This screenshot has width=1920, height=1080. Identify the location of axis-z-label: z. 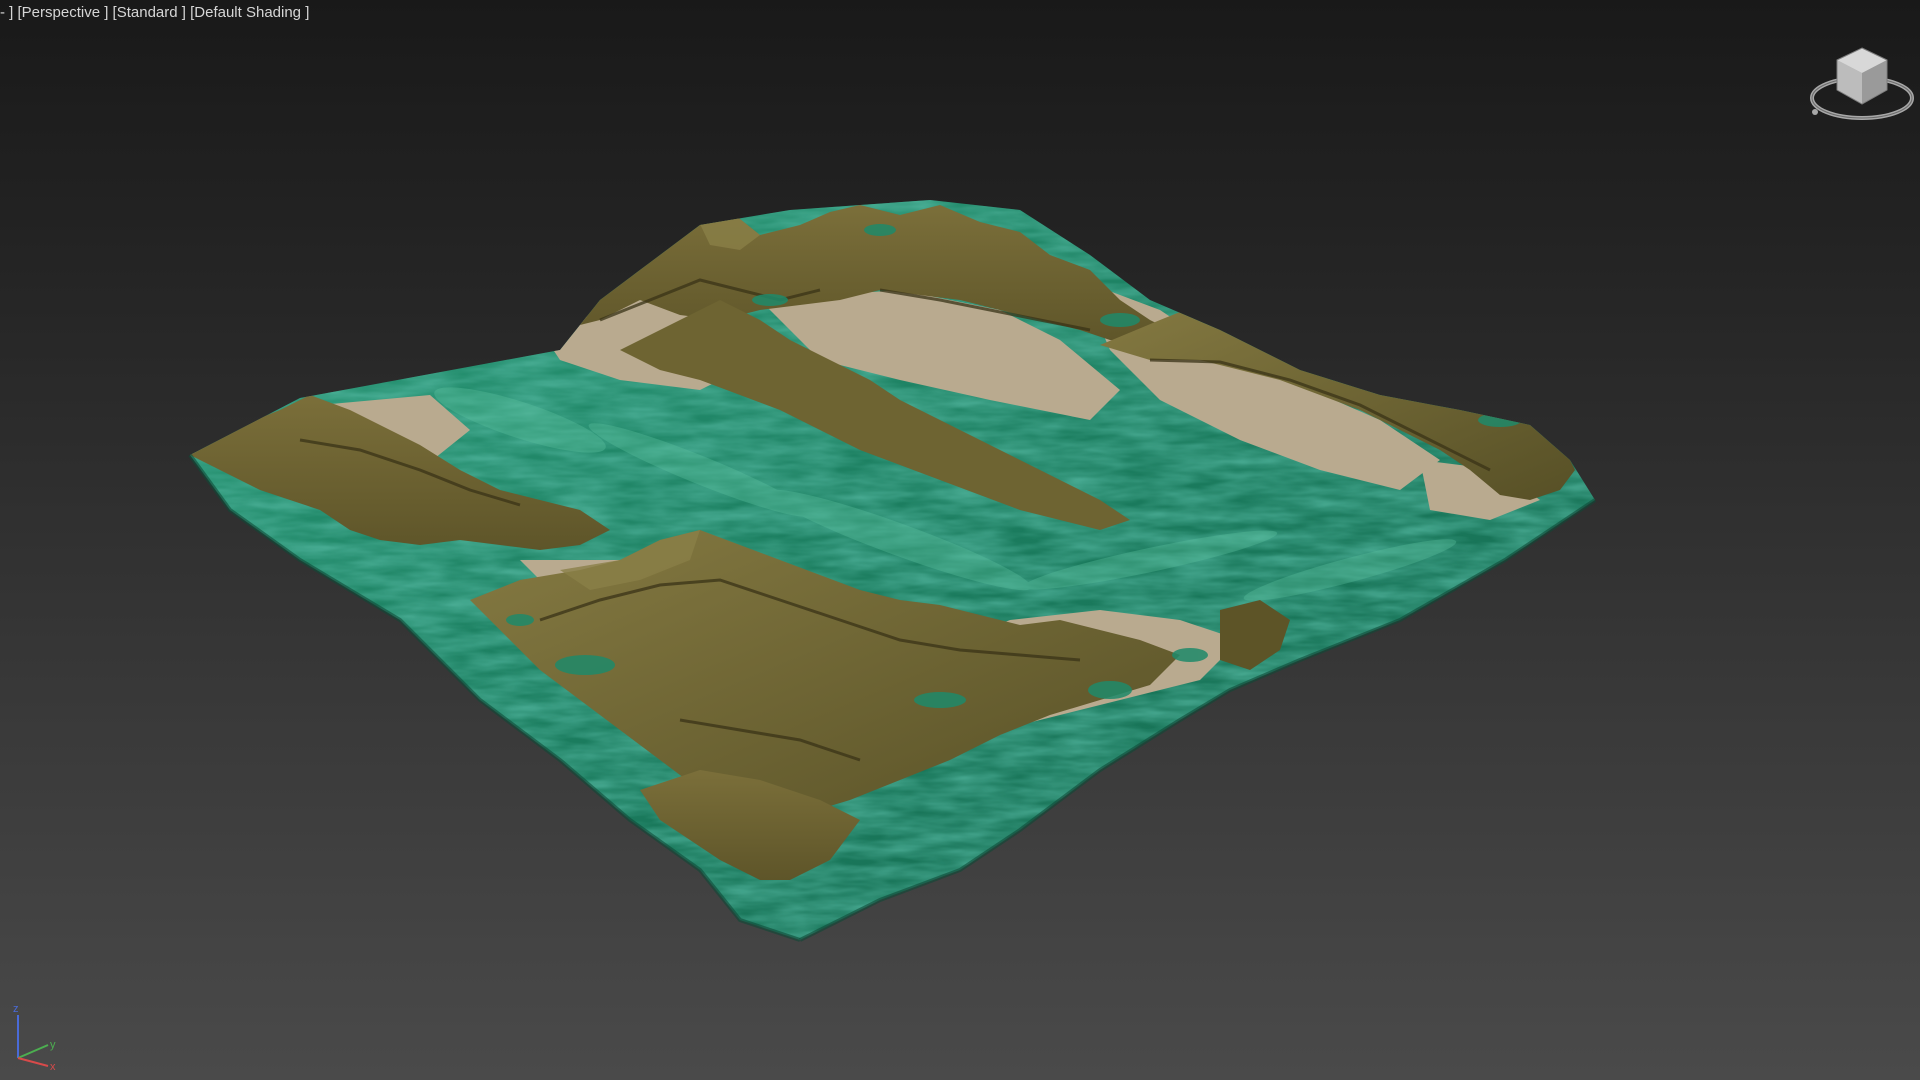
(16, 1009).